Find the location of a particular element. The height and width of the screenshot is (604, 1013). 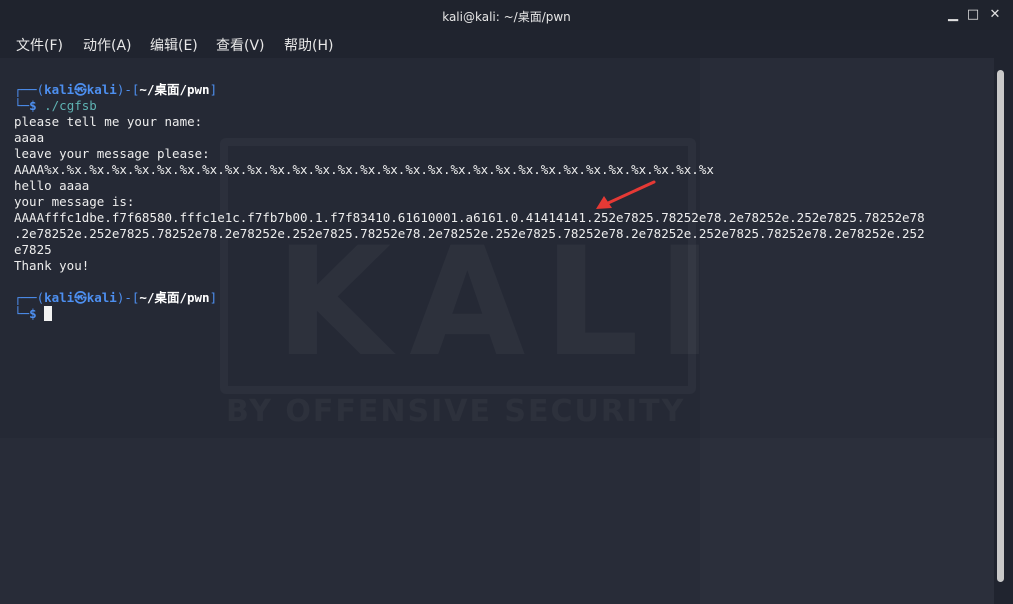

output-line: your message is: is located at coordinates (74, 201).